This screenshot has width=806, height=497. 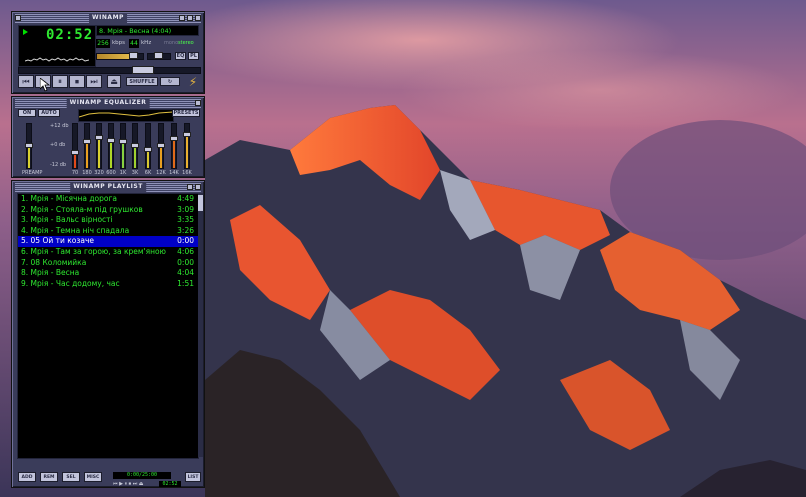 What do you see at coordinates (75, 230) in the screenshot?
I see `playlist-item-title: 4. Мрія - Темна ніч спадала` at bounding box center [75, 230].